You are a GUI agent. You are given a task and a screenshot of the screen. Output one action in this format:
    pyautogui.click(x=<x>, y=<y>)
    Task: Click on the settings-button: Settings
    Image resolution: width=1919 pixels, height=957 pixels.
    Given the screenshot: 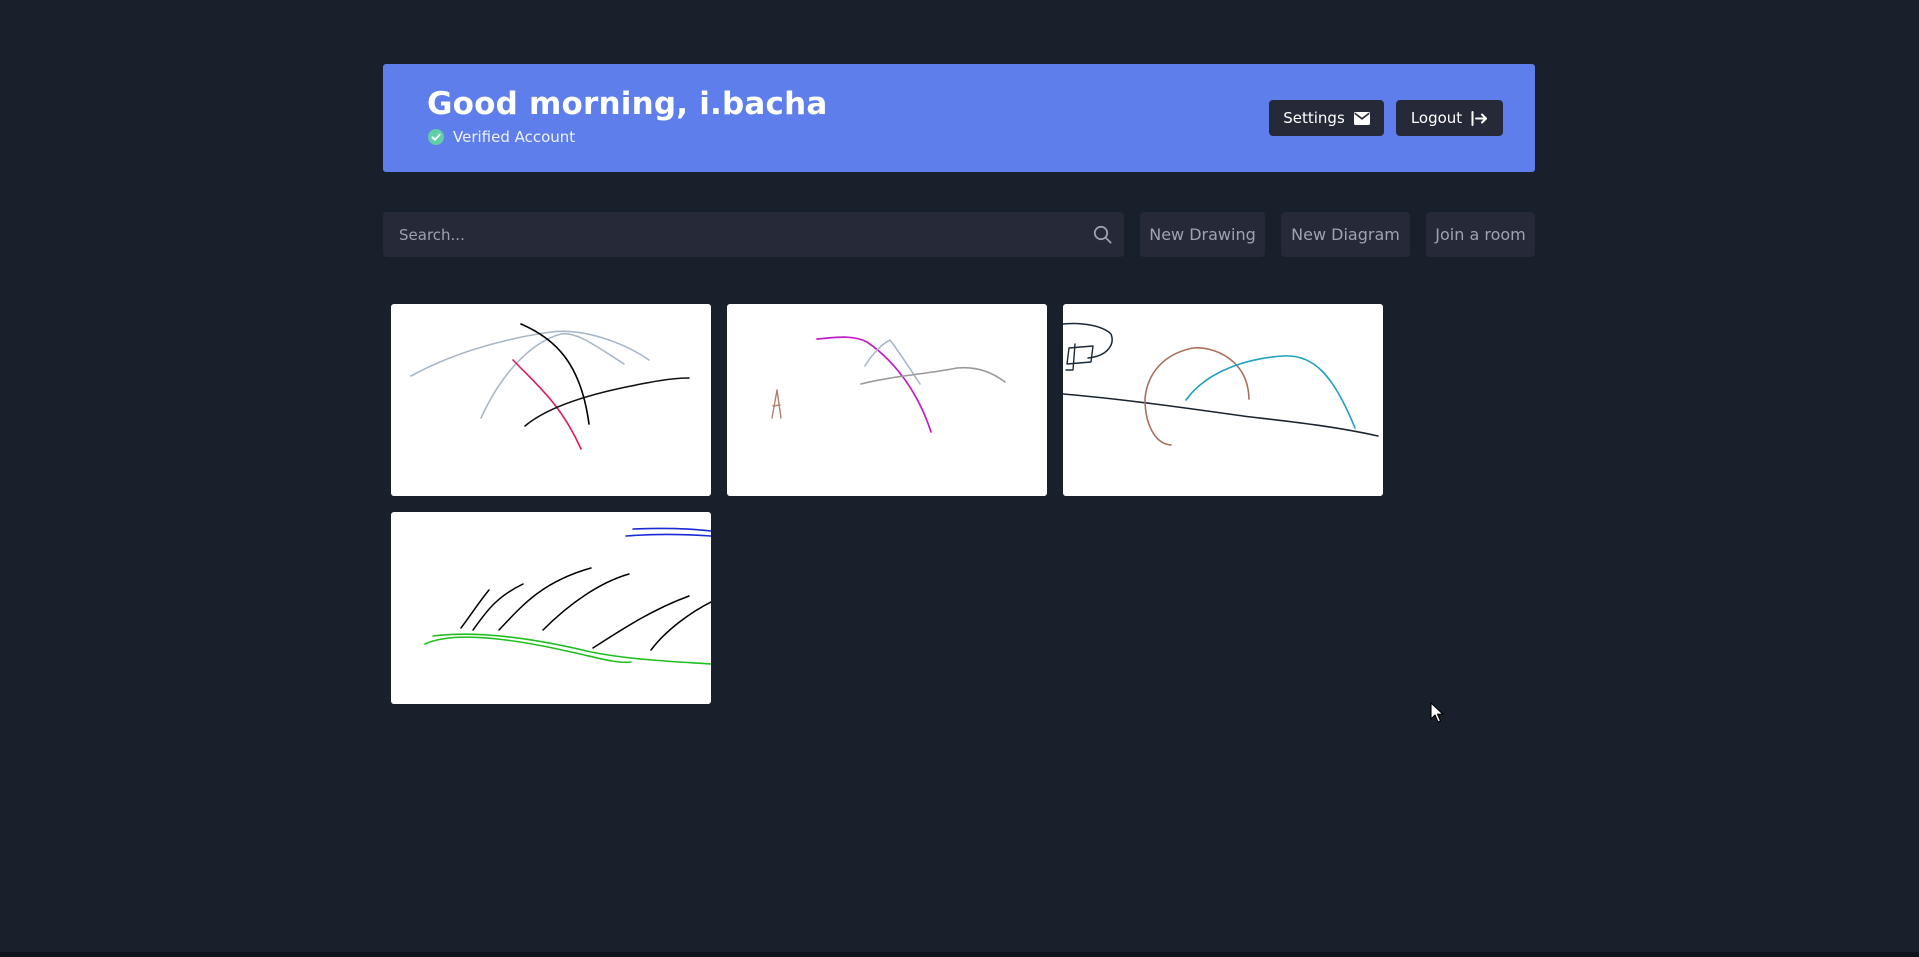 What is the action you would take?
    pyautogui.click(x=1326, y=118)
    